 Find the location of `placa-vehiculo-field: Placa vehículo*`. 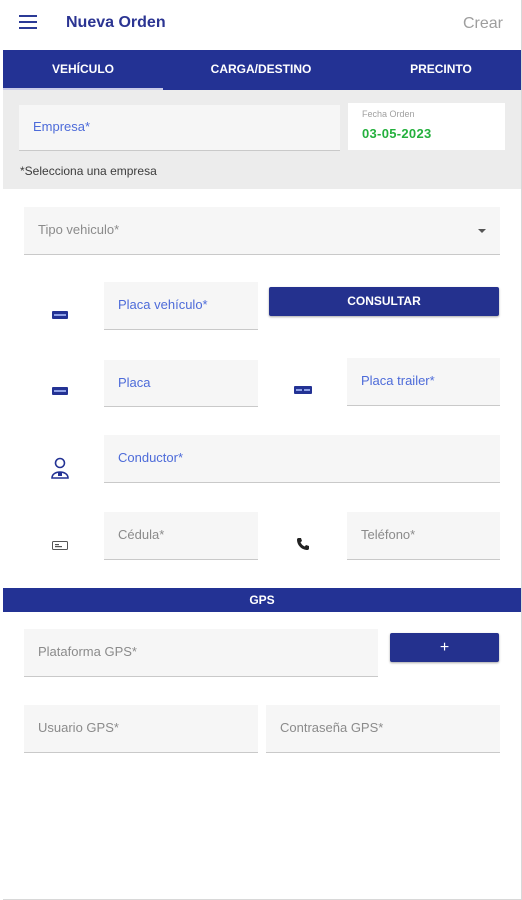

placa-vehiculo-field: Placa vehículo* is located at coordinates (181, 306).